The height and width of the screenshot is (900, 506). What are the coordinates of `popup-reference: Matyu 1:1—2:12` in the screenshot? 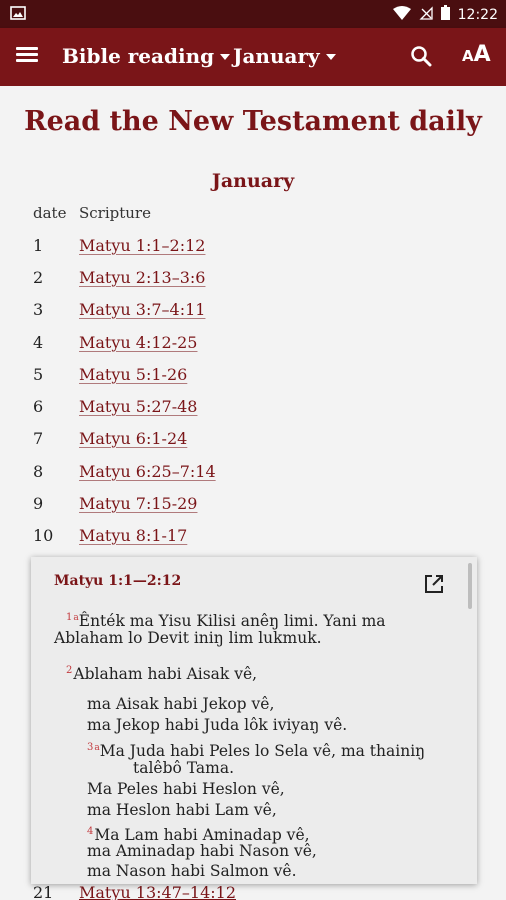 It's located at (118, 581).